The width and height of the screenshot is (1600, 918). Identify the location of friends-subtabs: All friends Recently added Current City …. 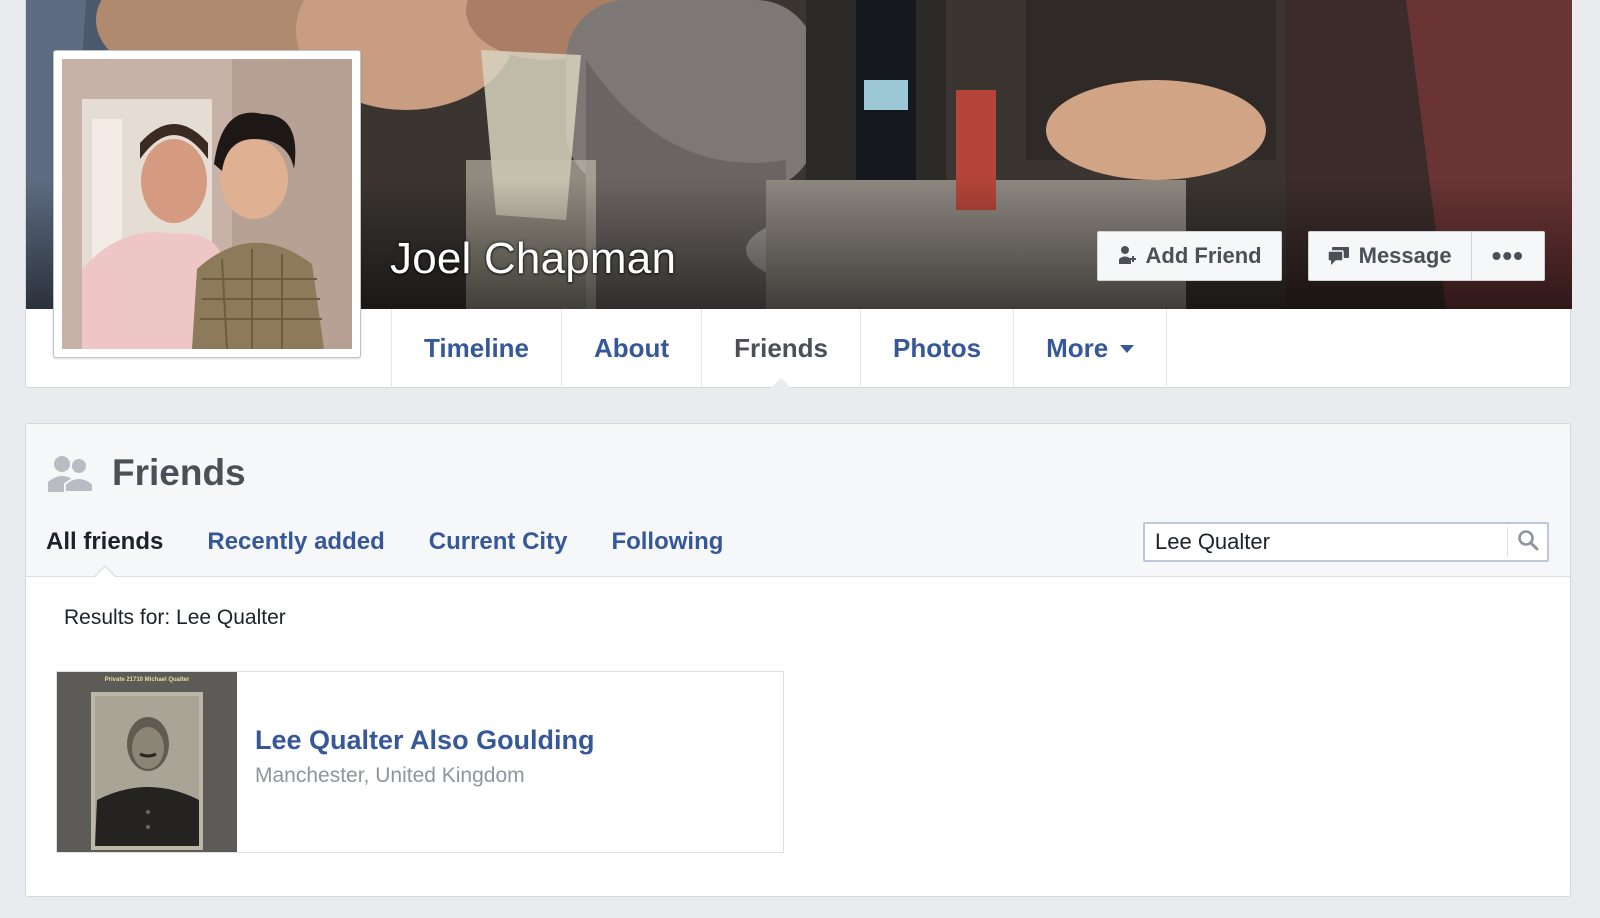
(406, 552).